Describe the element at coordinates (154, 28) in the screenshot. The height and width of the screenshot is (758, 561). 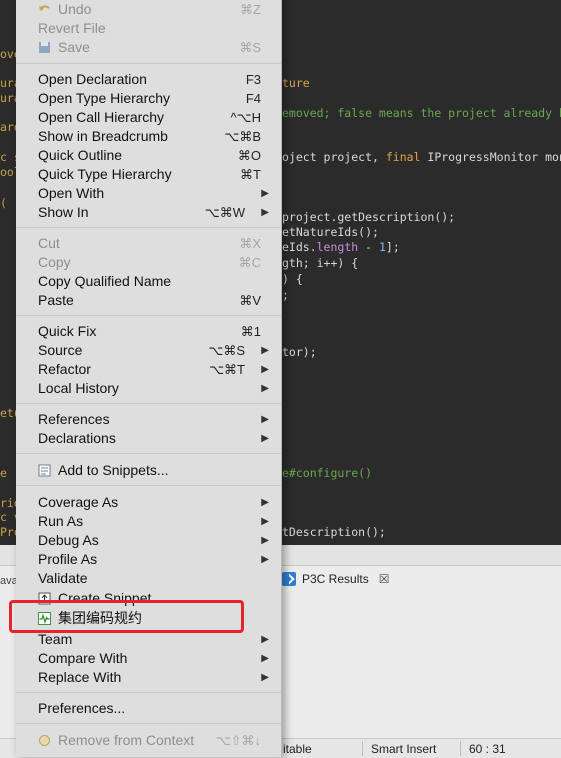
I see `menu-item-revert-file: Revert File` at that location.